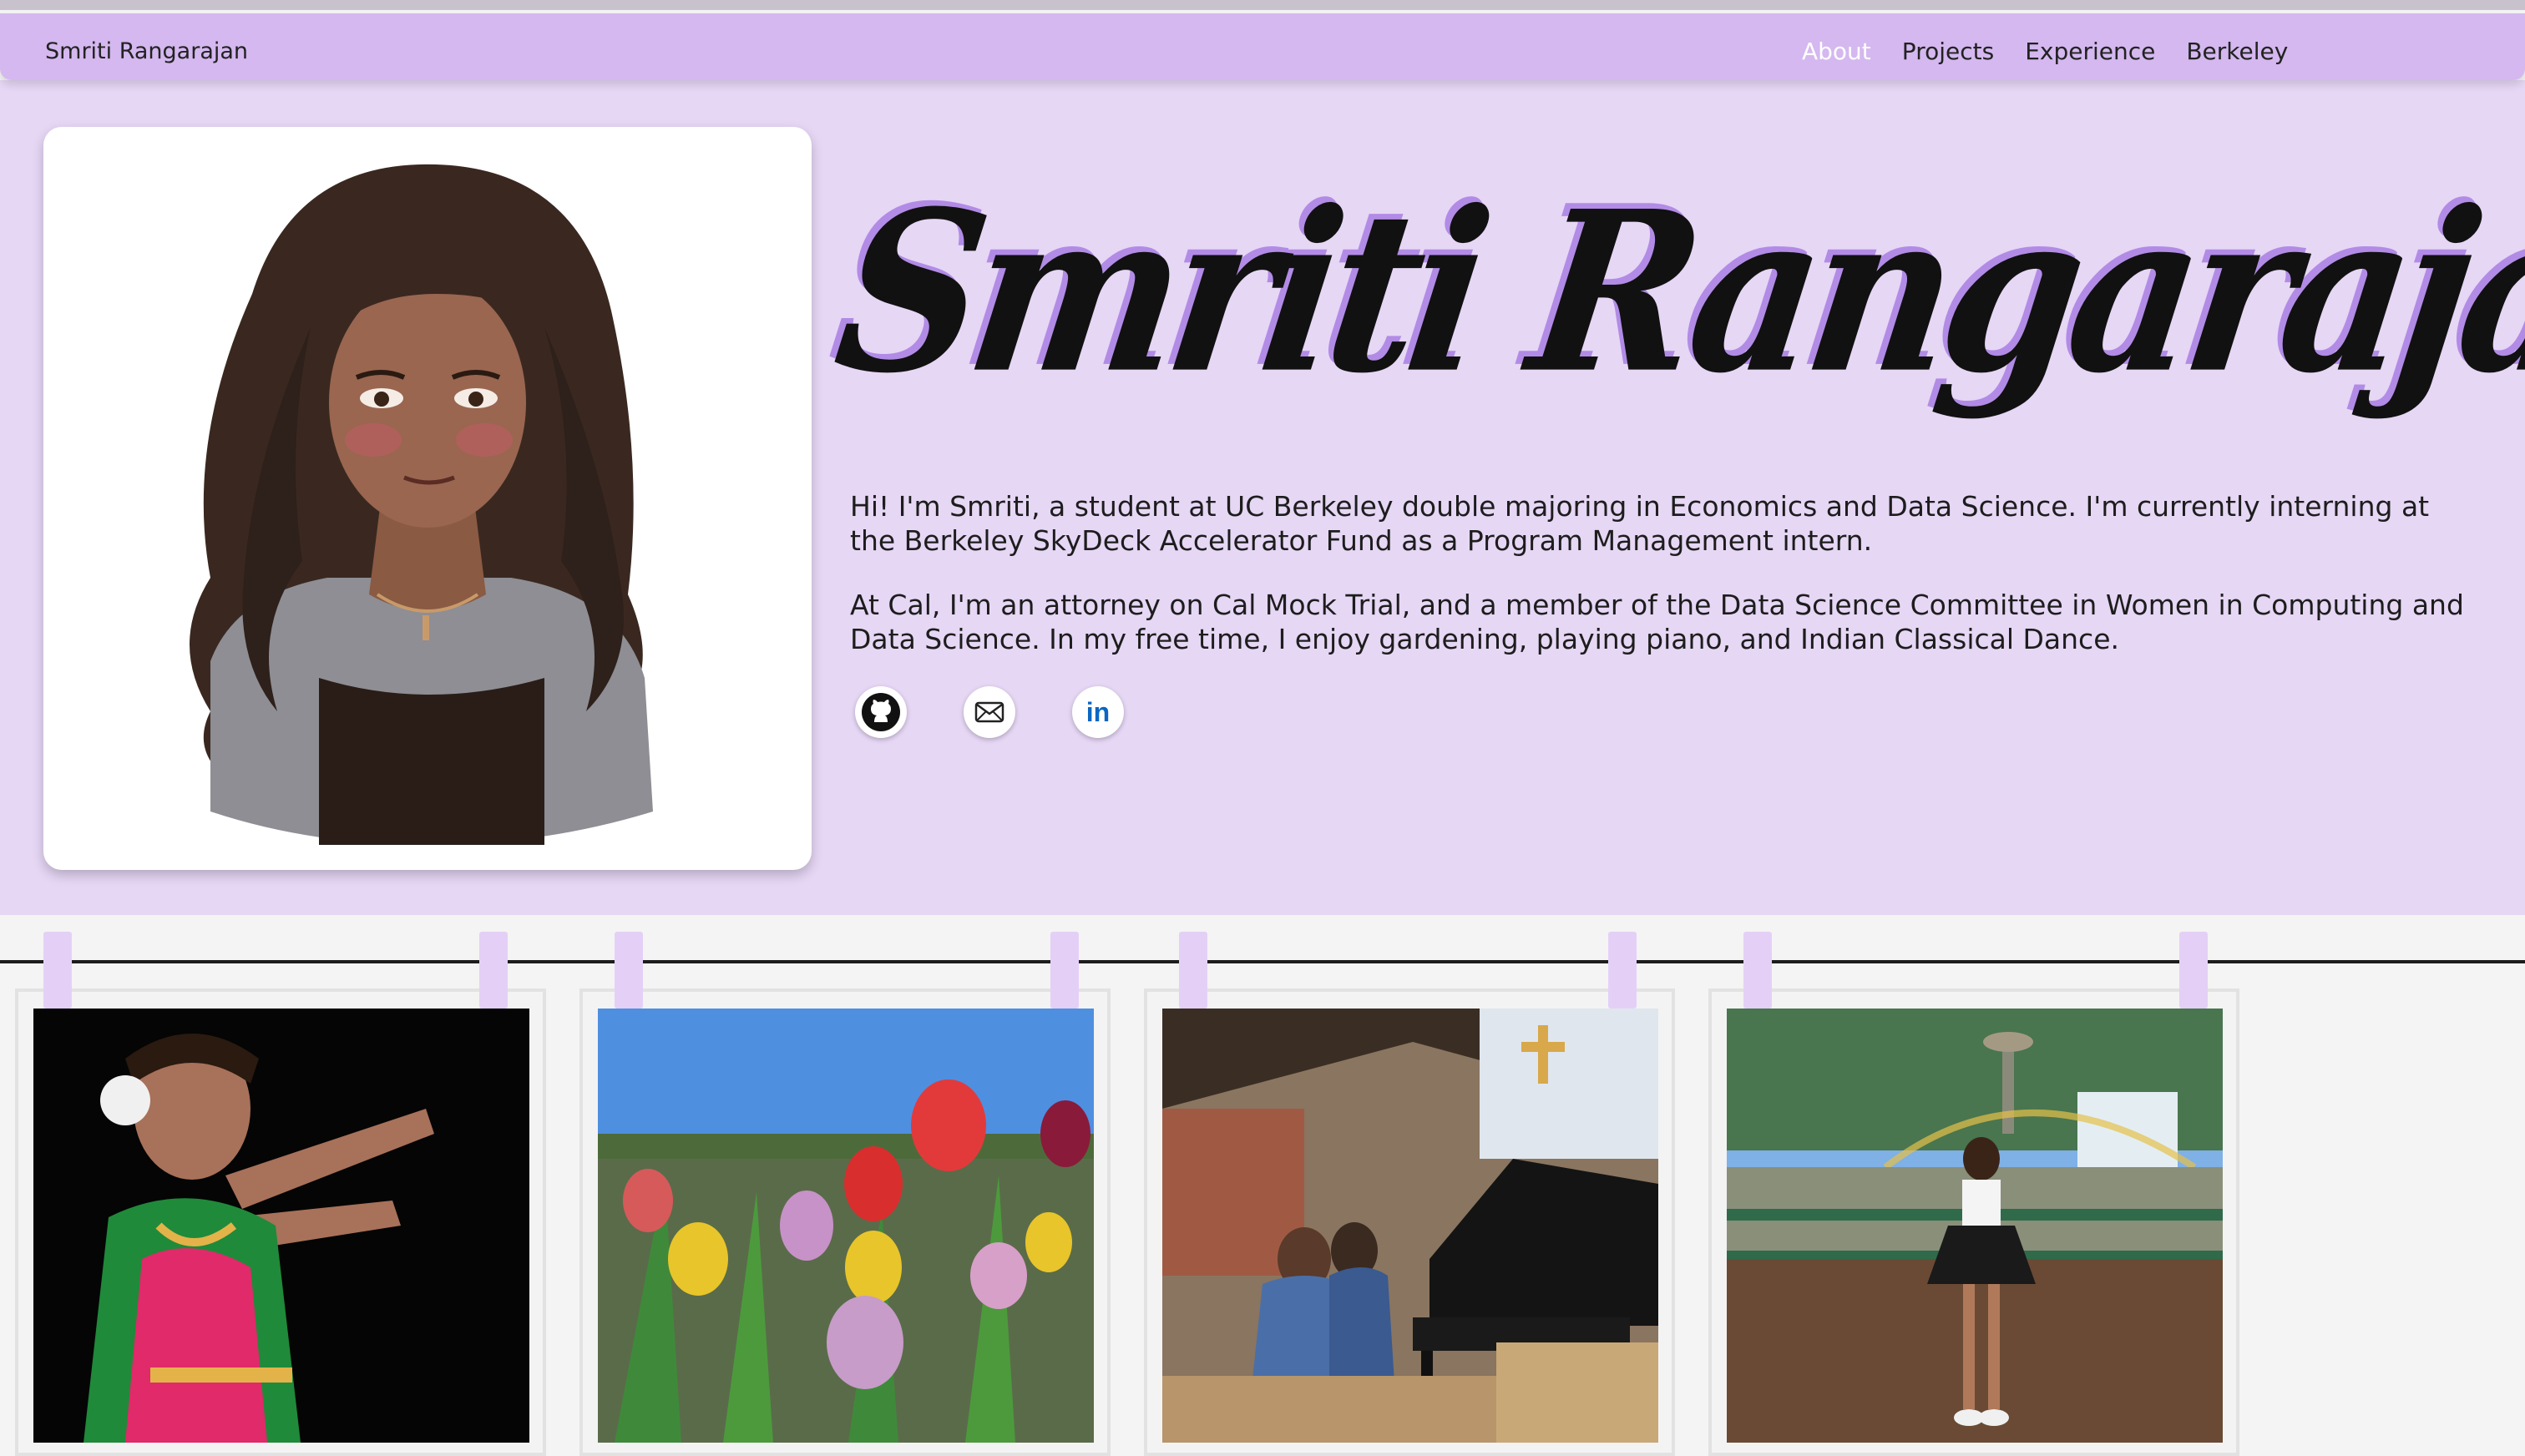 The width and height of the screenshot is (2525, 1456). I want to click on piano-duet-photo, so click(1410, 1226).